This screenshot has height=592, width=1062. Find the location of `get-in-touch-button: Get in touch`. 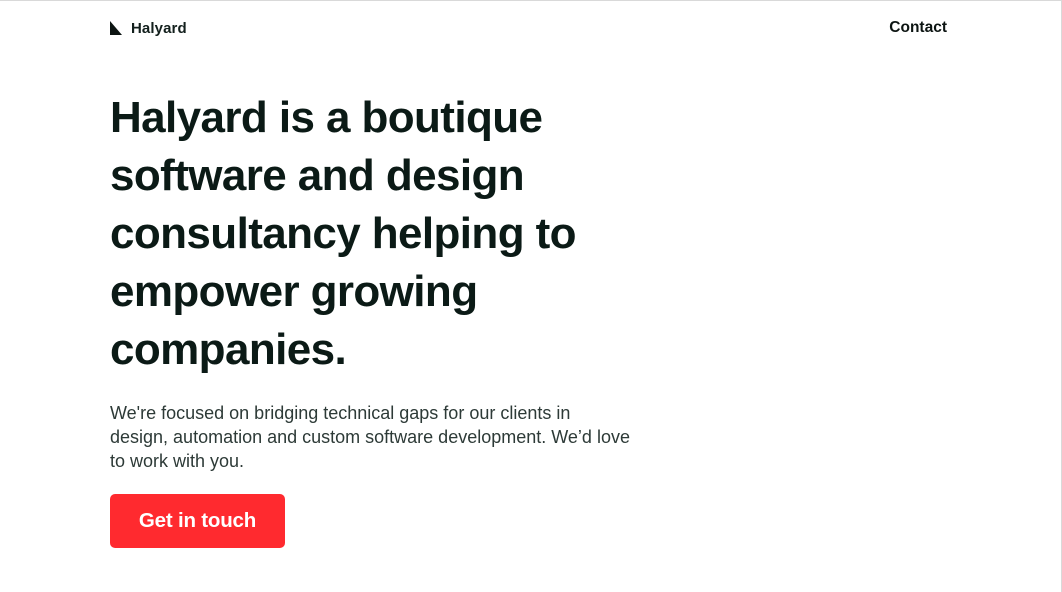

get-in-touch-button: Get in touch is located at coordinates (197, 521).